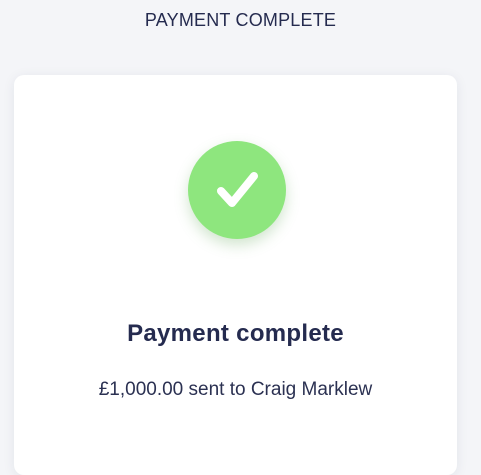 This screenshot has width=481, height=475. I want to click on page-title: PAYMENT COMPLETE, so click(240, 20).